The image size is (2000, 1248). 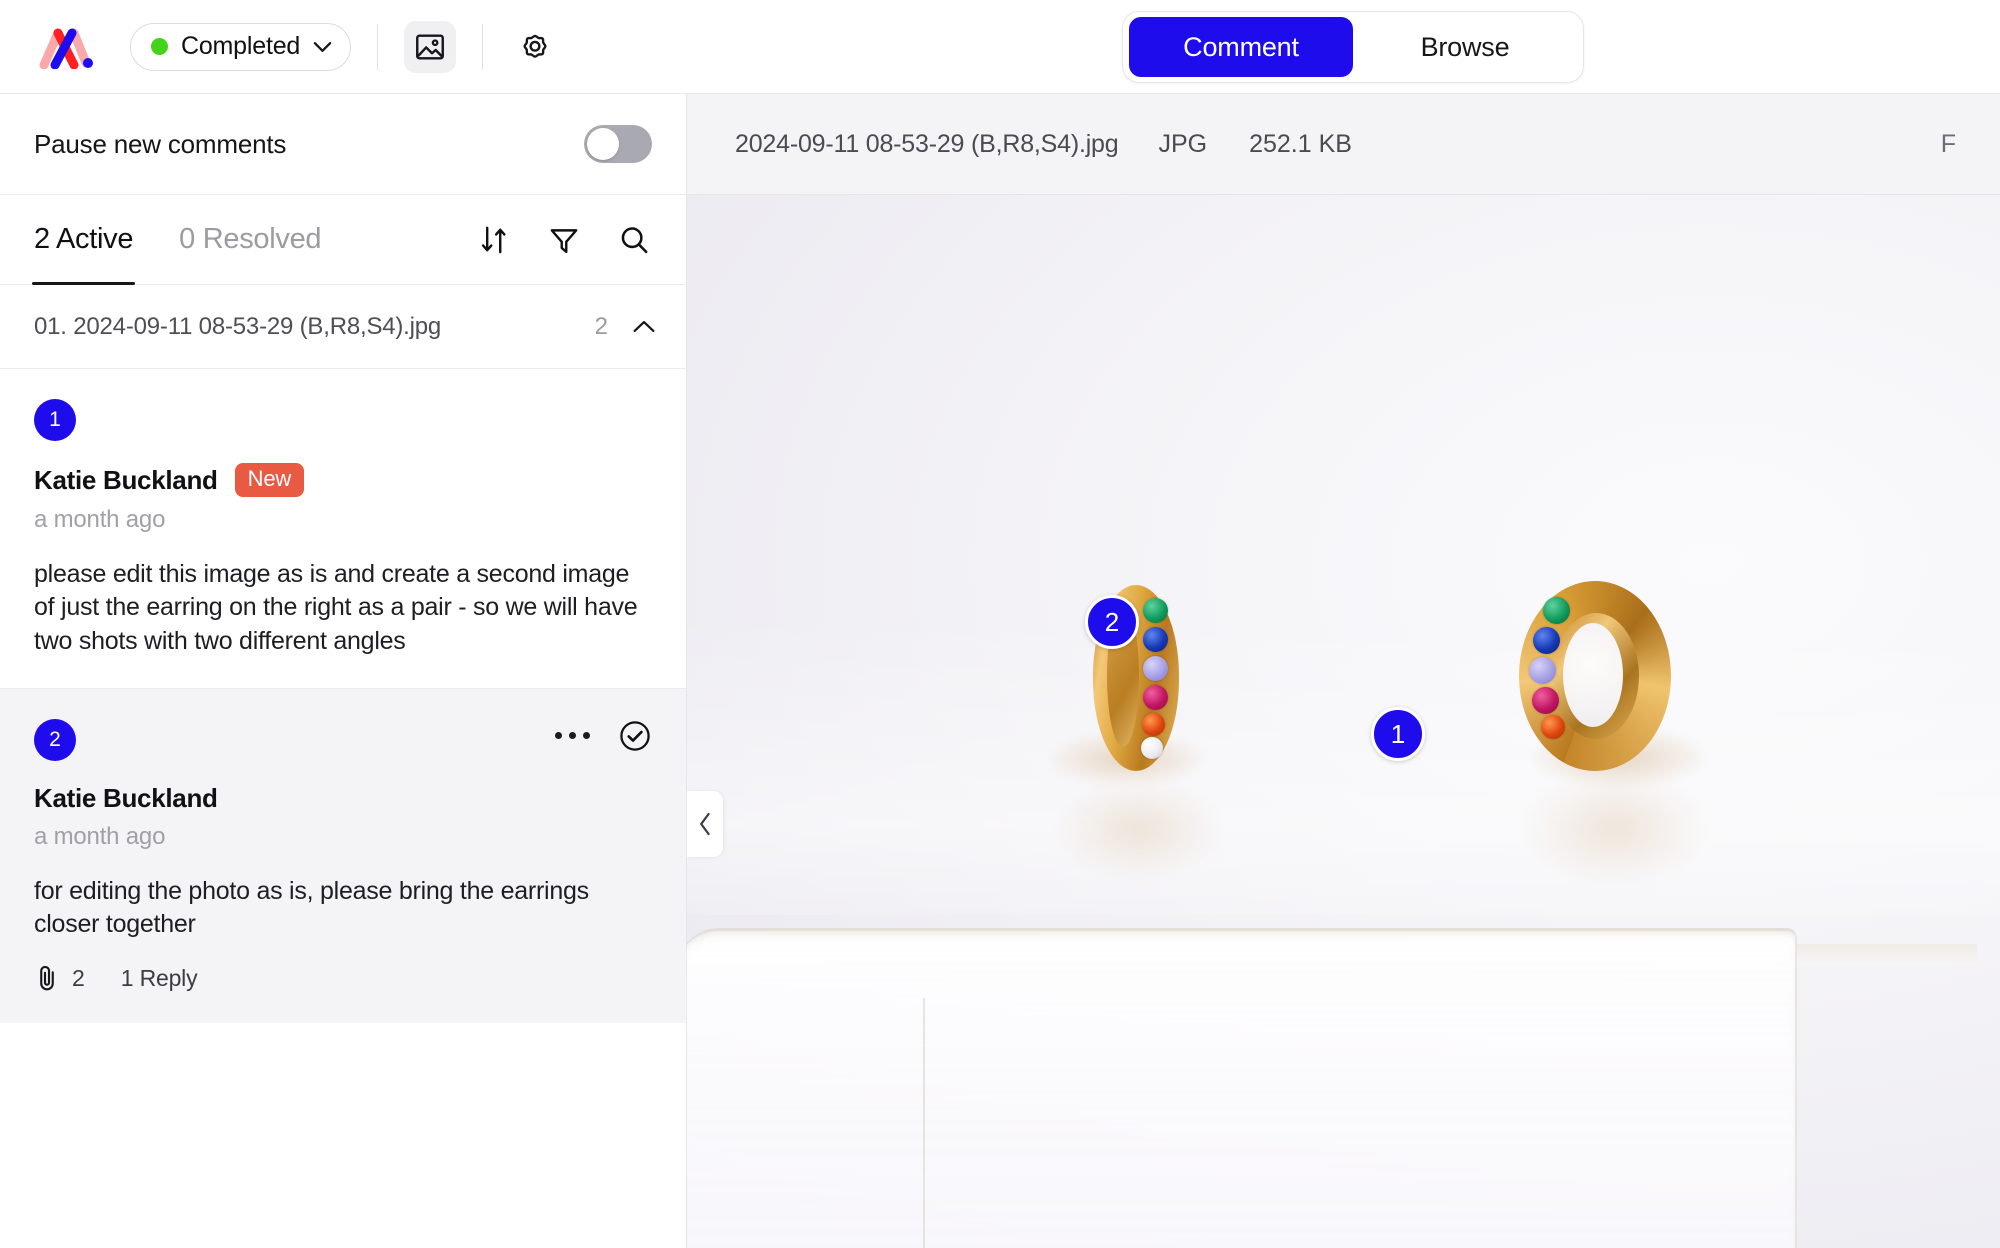 I want to click on settings-button, so click(x=535, y=47).